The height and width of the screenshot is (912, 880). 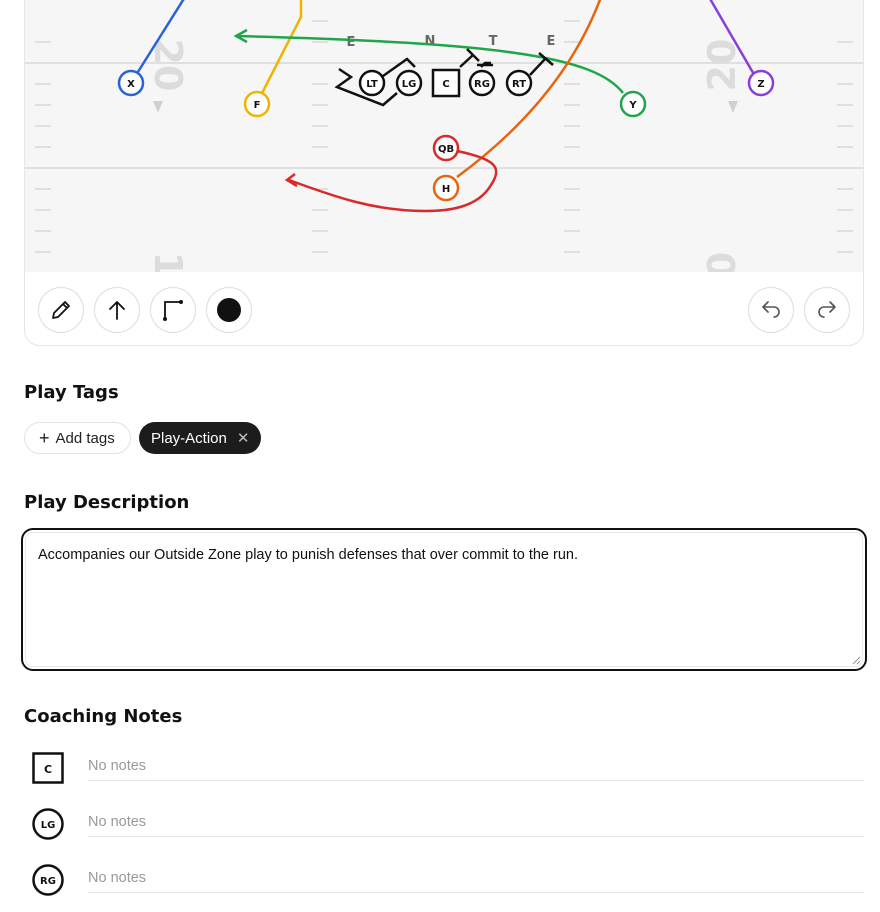 I want to click on fill-circle-tool-button, so click(x=229, y=310).